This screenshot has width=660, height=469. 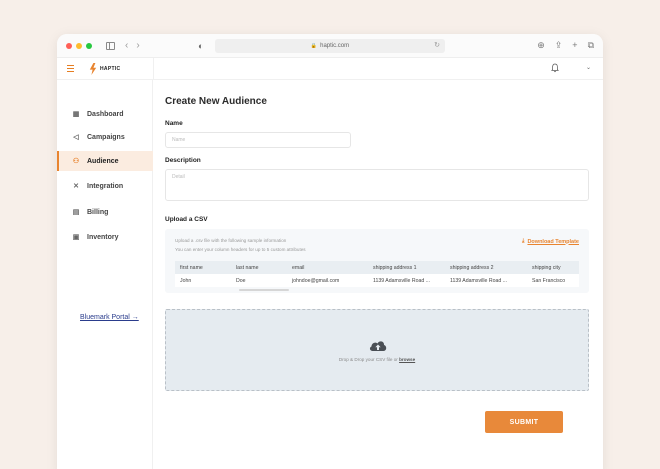 I want to click on download-template-label: Download Template, so click(x=553, y=241).